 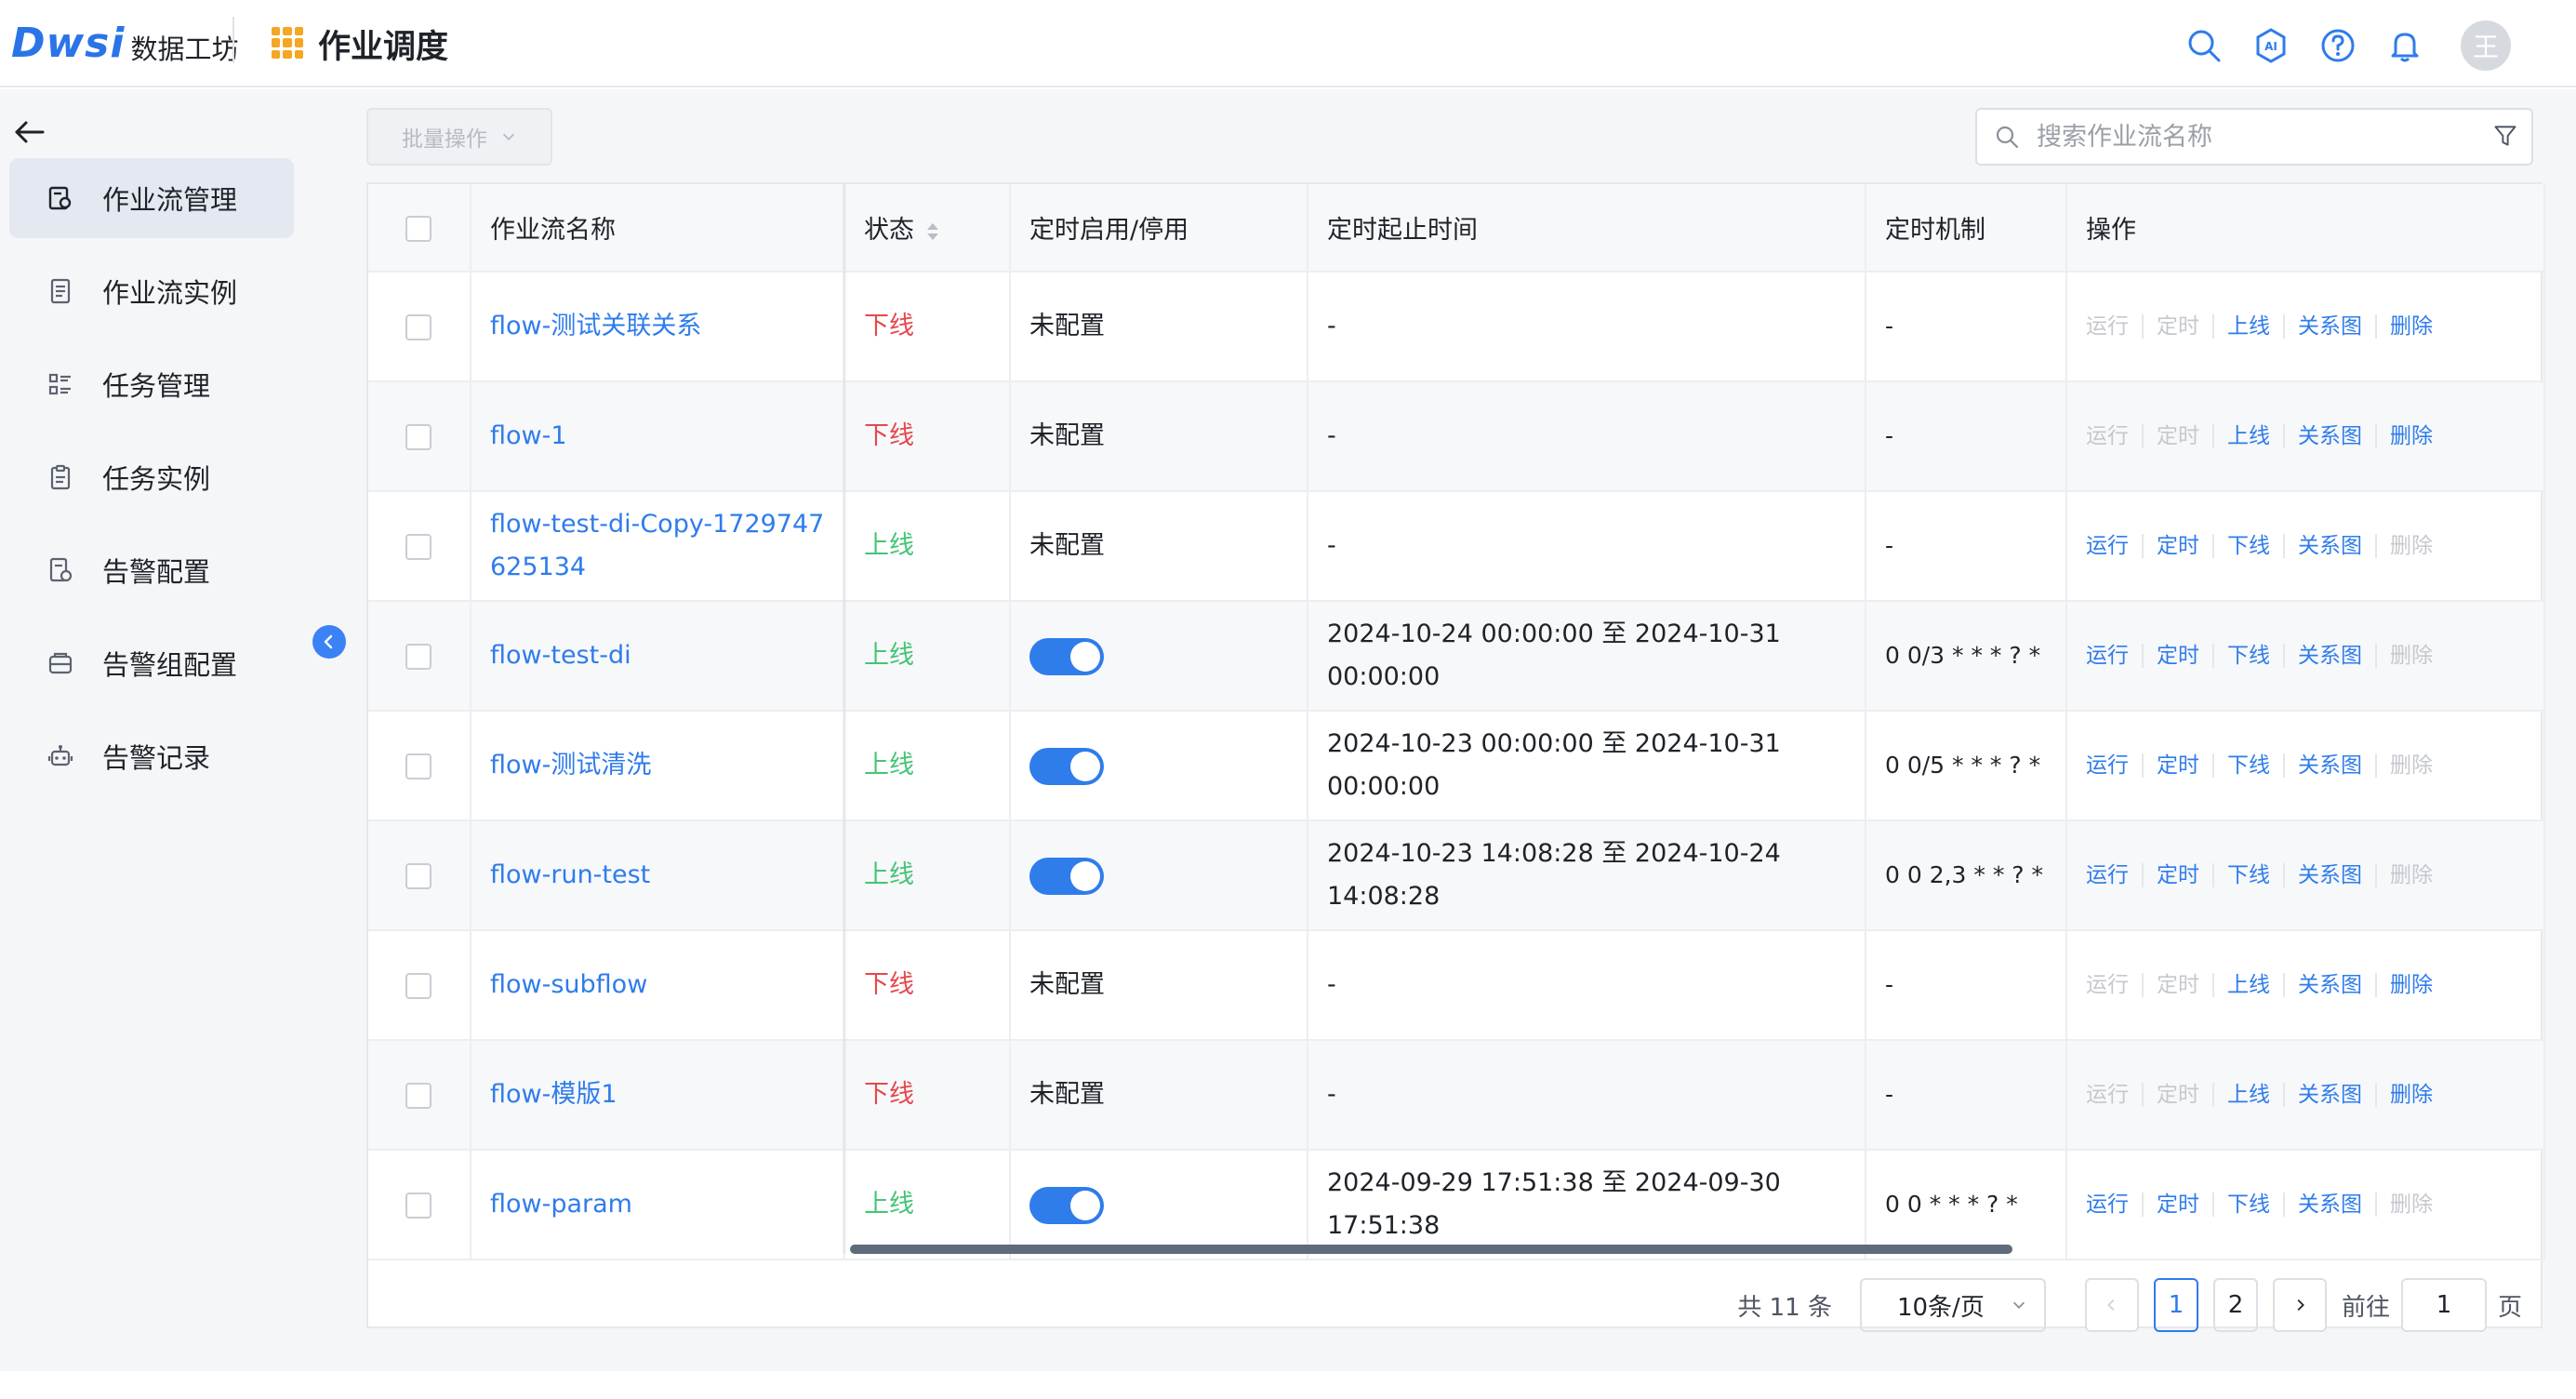 What do you see at coordinates (657, 545) in the screenshot?
I see `workflow-name-link: flow-test-di-Copy-1729747625134` at bounding box center [657, 545].